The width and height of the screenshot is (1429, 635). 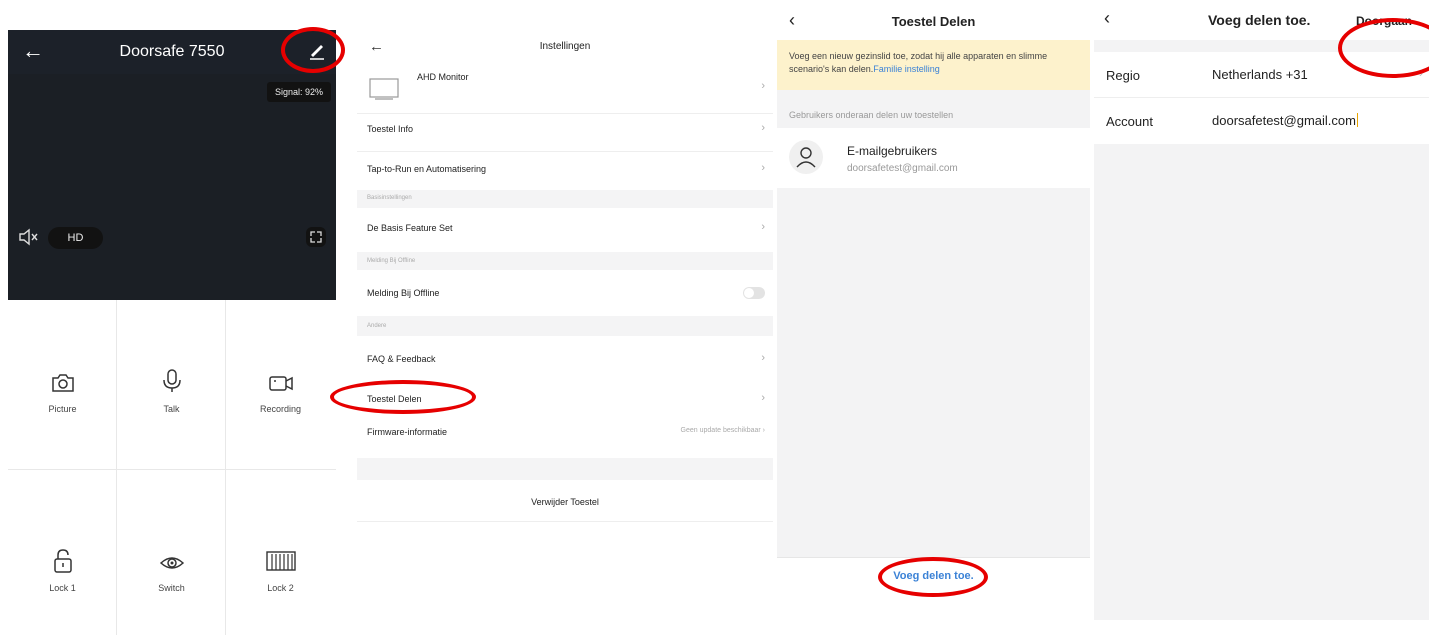 I want to click on quality-toggle: HD, so click(x=75, y=238).